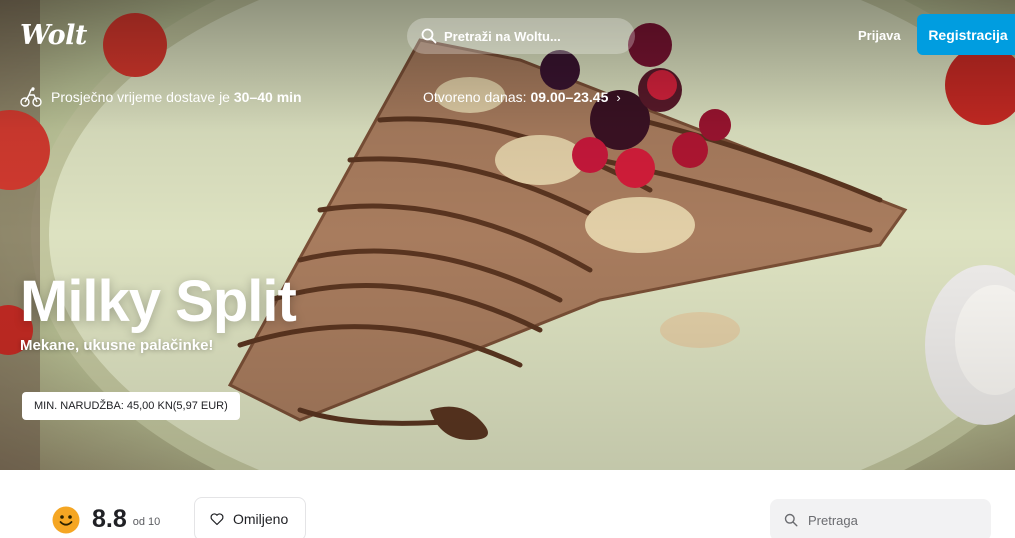 This screenshot has height=538, width=1015. What do you see at coordinates (131, 406) in the screenshot?
I see `min-order-badge: MIN. NARUDŽBA: 45,00 KN(5,97 EUR)` at bounding box center [131, 406].